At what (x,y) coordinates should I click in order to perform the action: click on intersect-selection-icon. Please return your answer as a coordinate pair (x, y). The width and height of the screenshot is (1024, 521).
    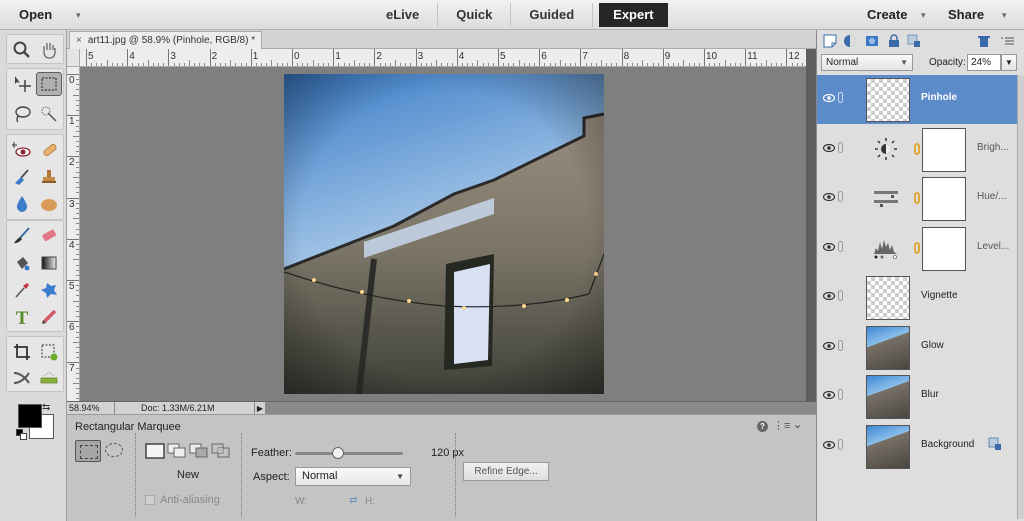
    Looking at the image, I should click on (221, 451).